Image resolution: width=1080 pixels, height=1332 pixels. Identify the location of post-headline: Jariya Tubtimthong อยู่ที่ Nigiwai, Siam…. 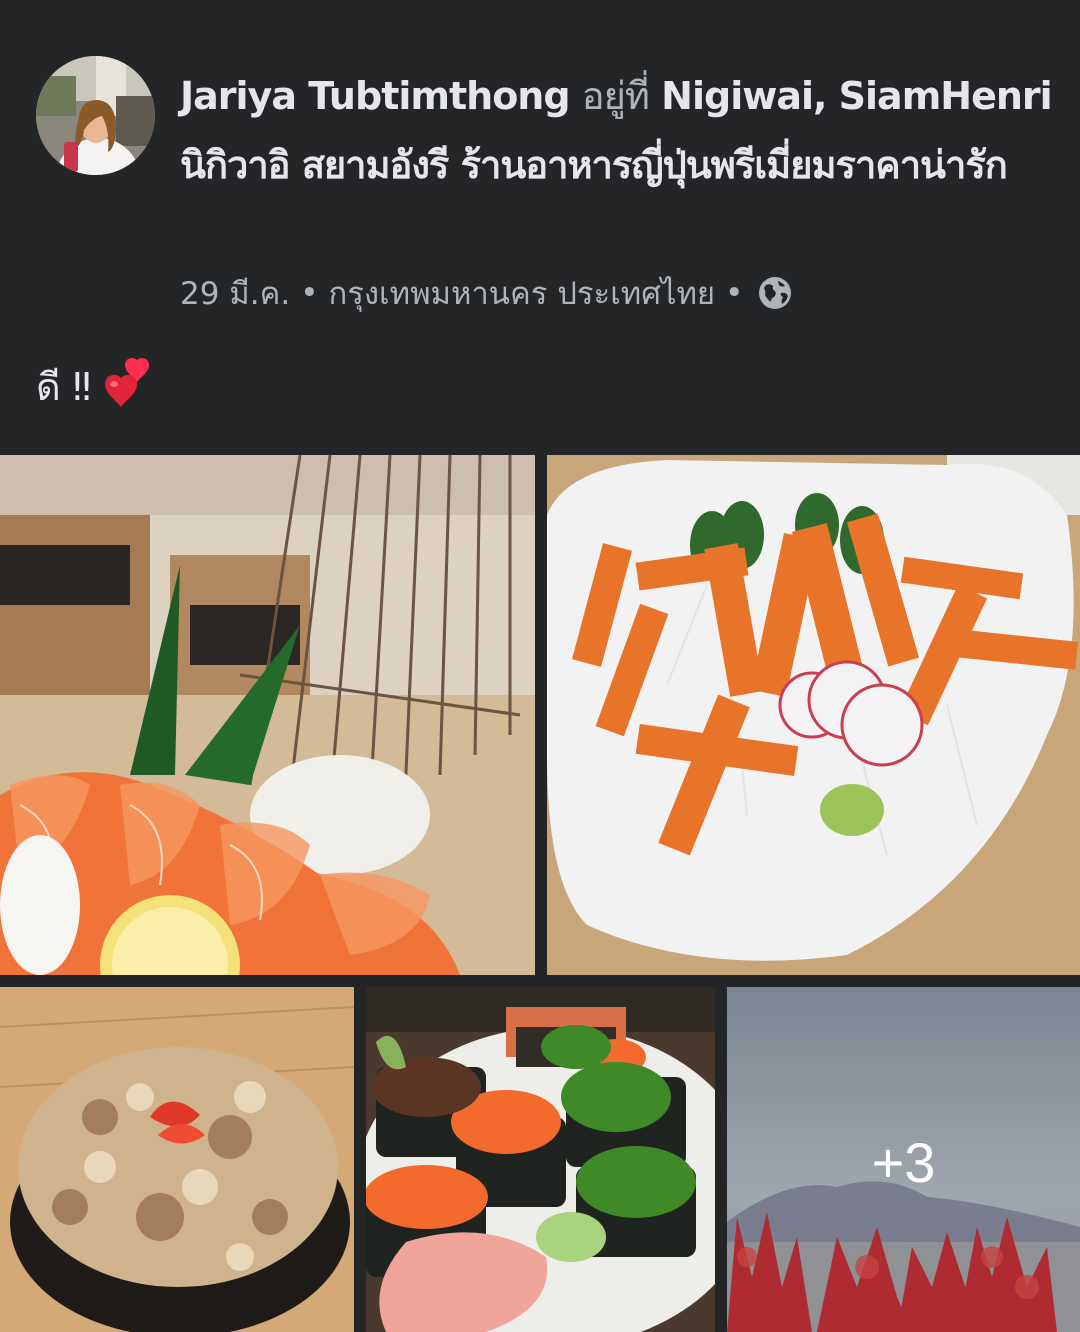
(620, 131).